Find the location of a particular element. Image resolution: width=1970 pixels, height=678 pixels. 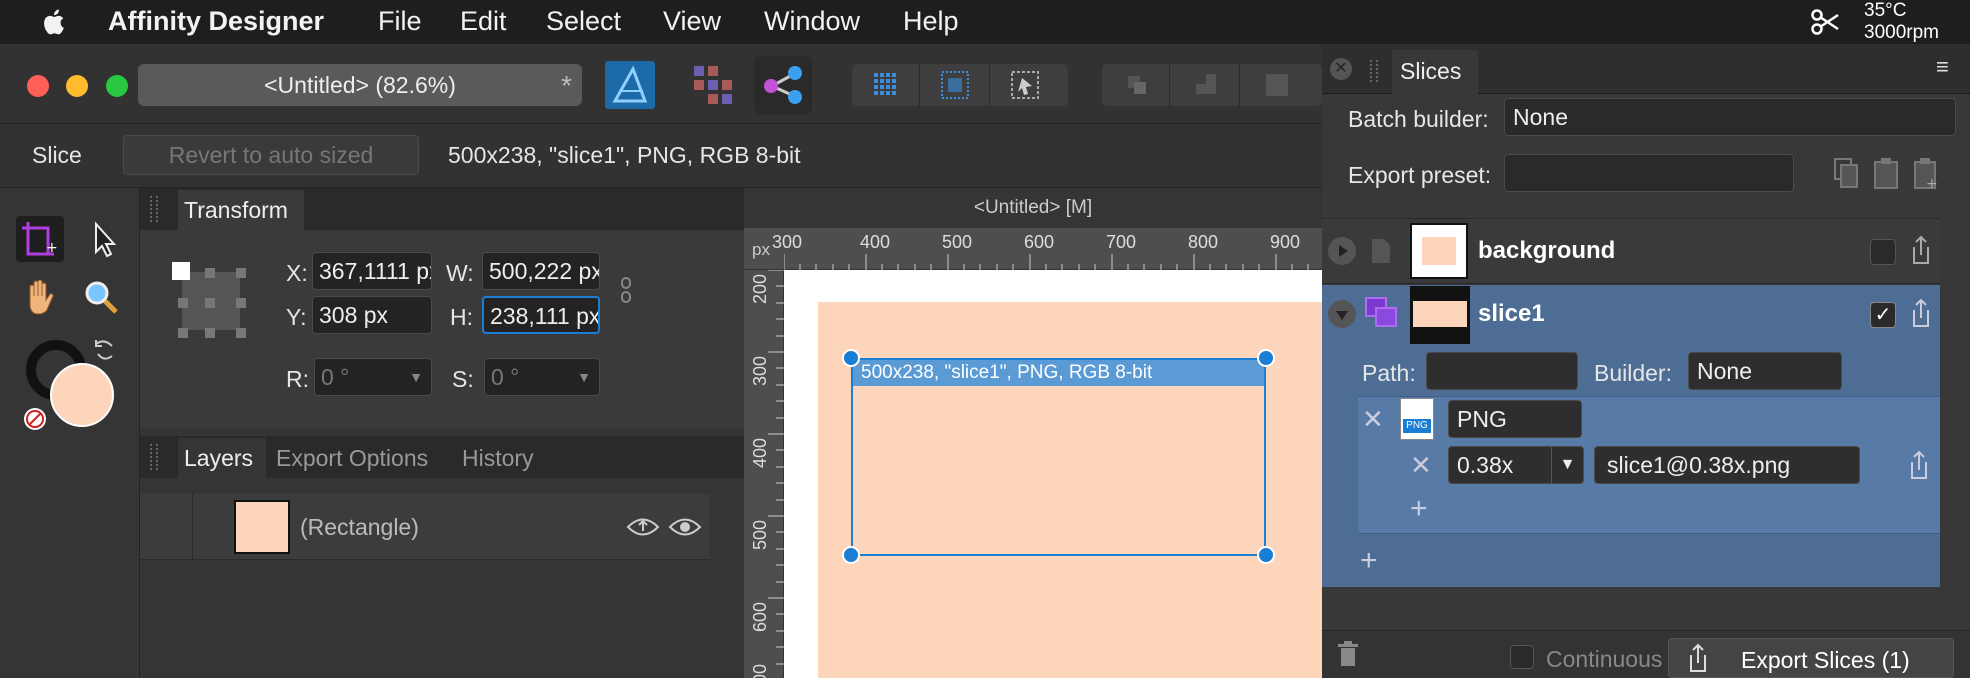

rotation-field: 0 ° ▼ is located at coordinates (373, 377).